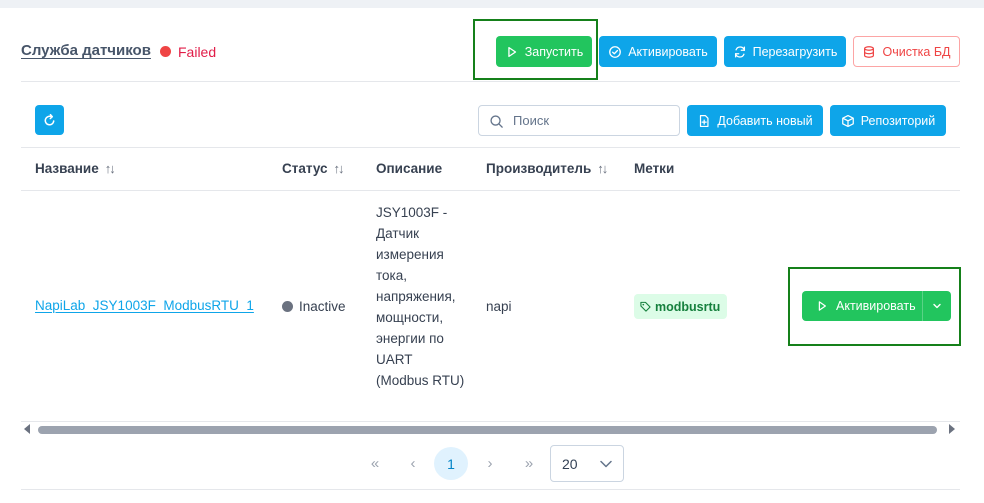 The image size is (984, 503). What do you see at coordinates (86, 50) in the screenshot?
I see `service-title: Служба датчиков` at bounding box center [86, 50].